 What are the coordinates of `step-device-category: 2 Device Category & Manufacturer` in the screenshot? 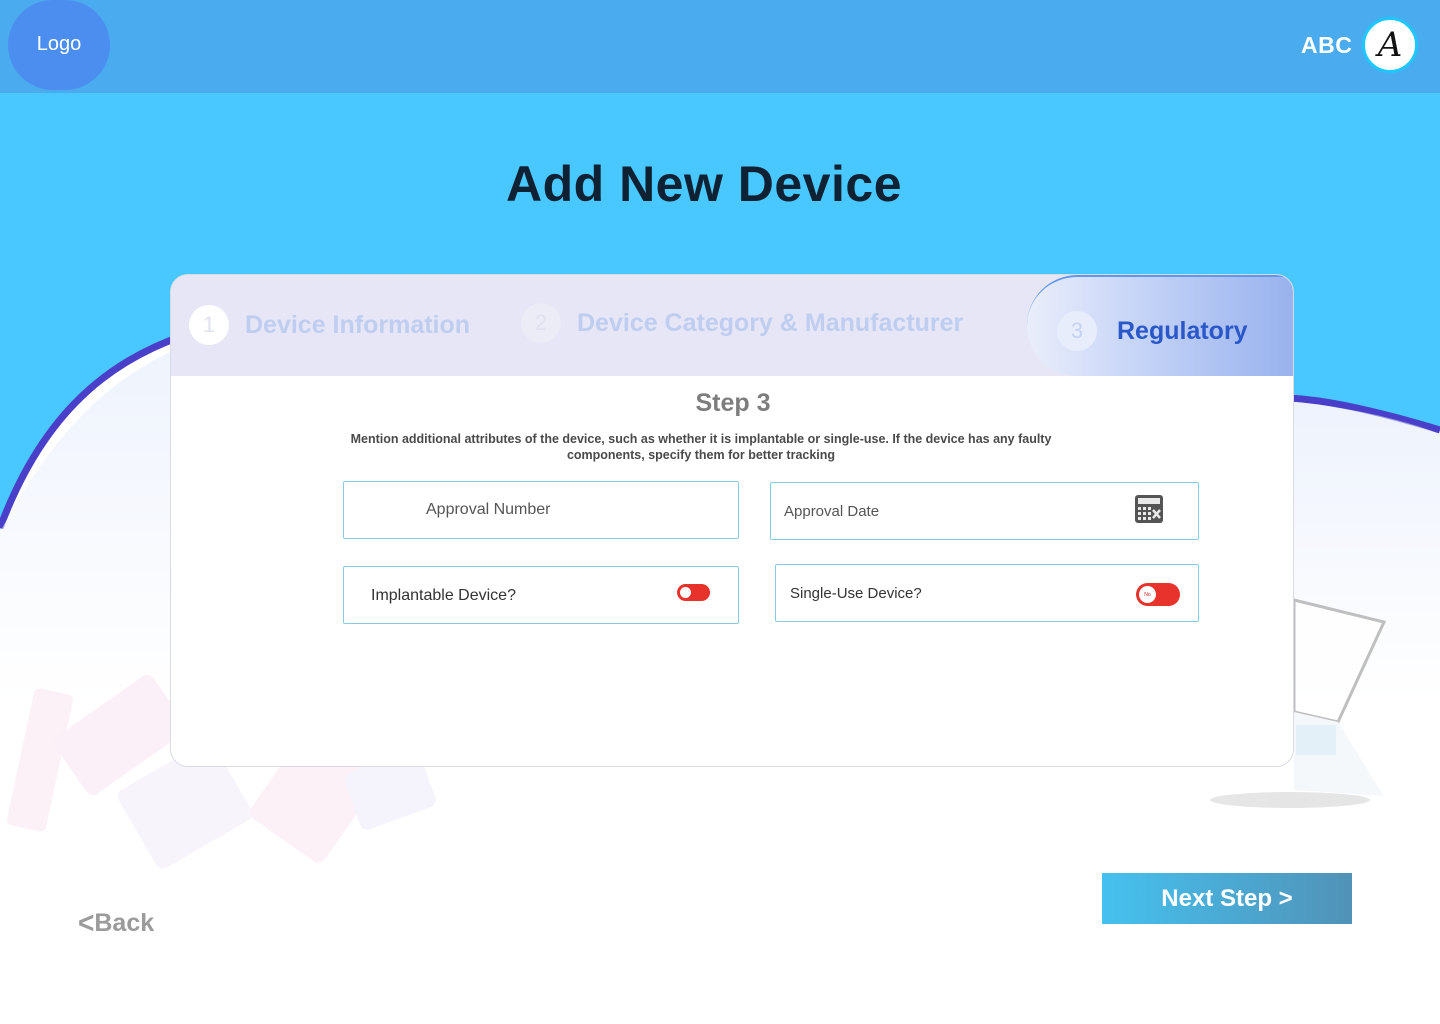 It's located at (742, 323).